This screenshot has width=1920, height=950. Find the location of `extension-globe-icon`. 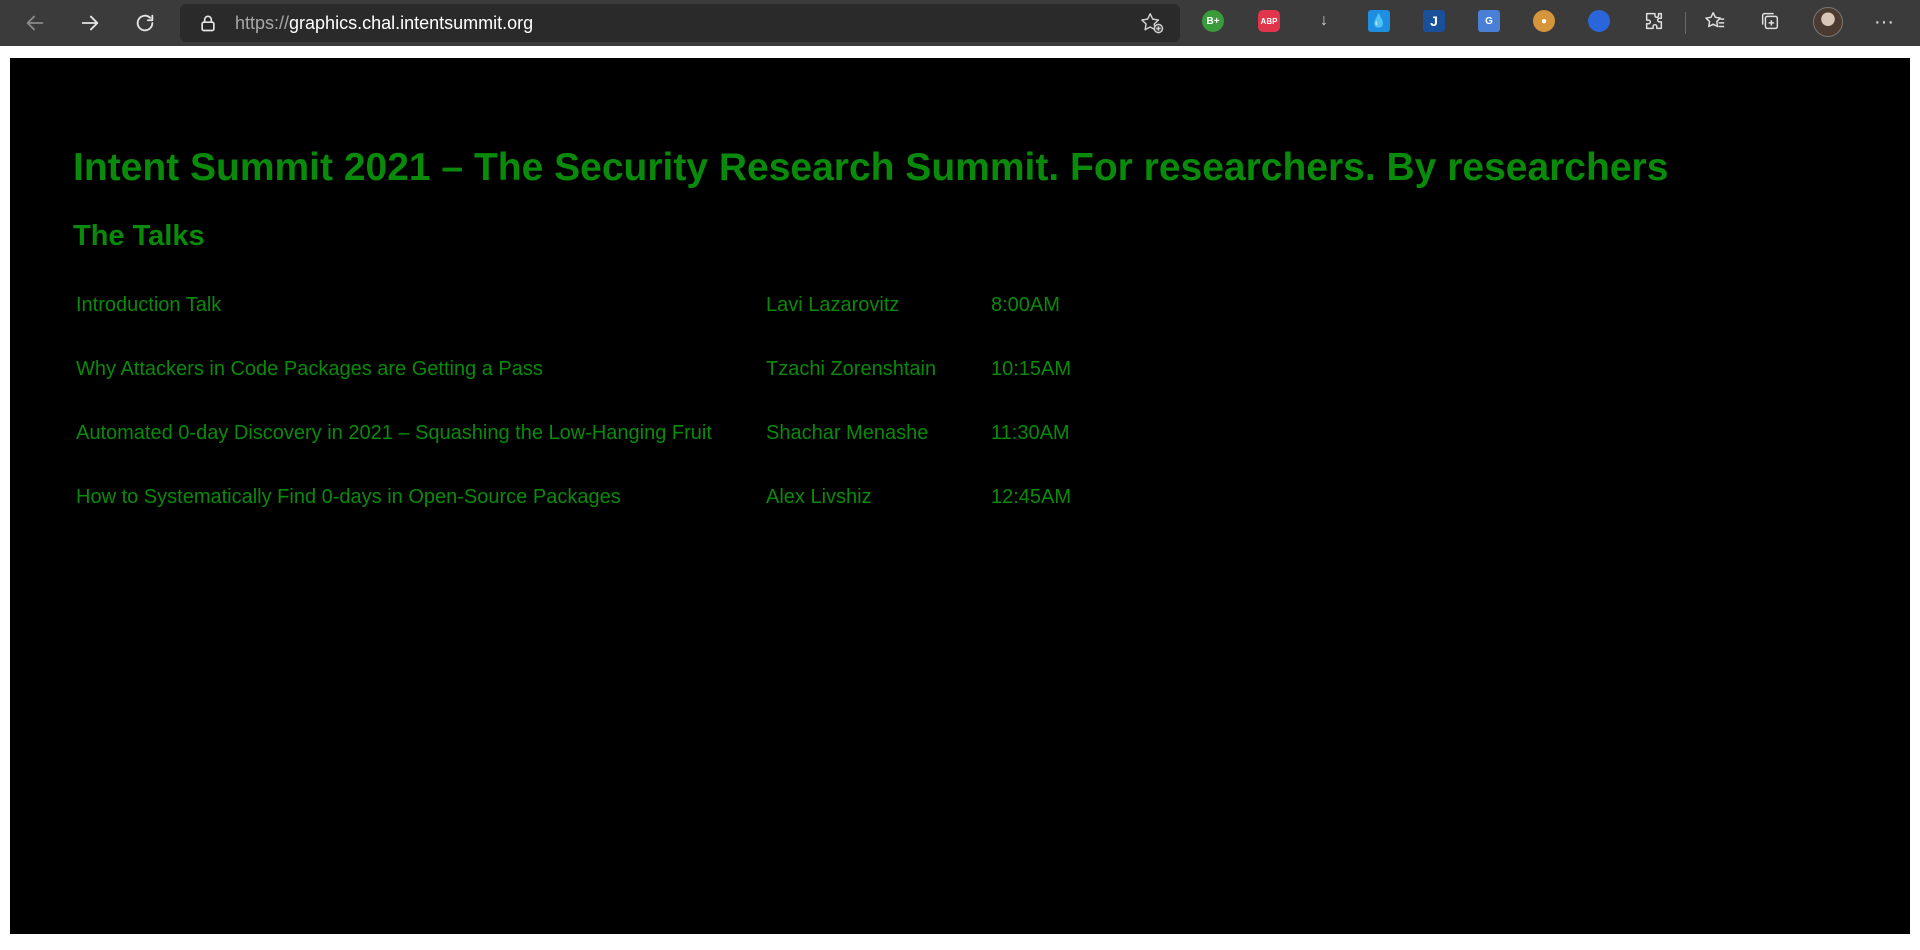

extension-globe-icon is located at coordinates (1599, 21).